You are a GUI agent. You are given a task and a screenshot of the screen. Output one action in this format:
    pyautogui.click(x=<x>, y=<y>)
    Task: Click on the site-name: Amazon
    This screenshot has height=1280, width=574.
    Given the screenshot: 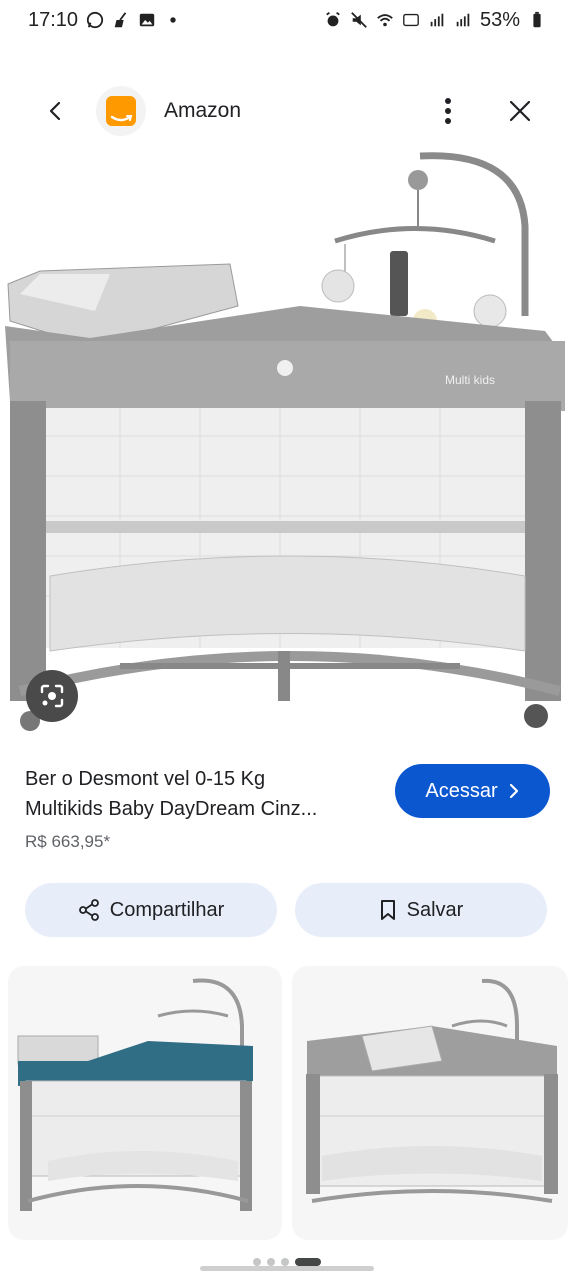 What is the action you would take?
    pyautogui.click(x=202, y=111)
    